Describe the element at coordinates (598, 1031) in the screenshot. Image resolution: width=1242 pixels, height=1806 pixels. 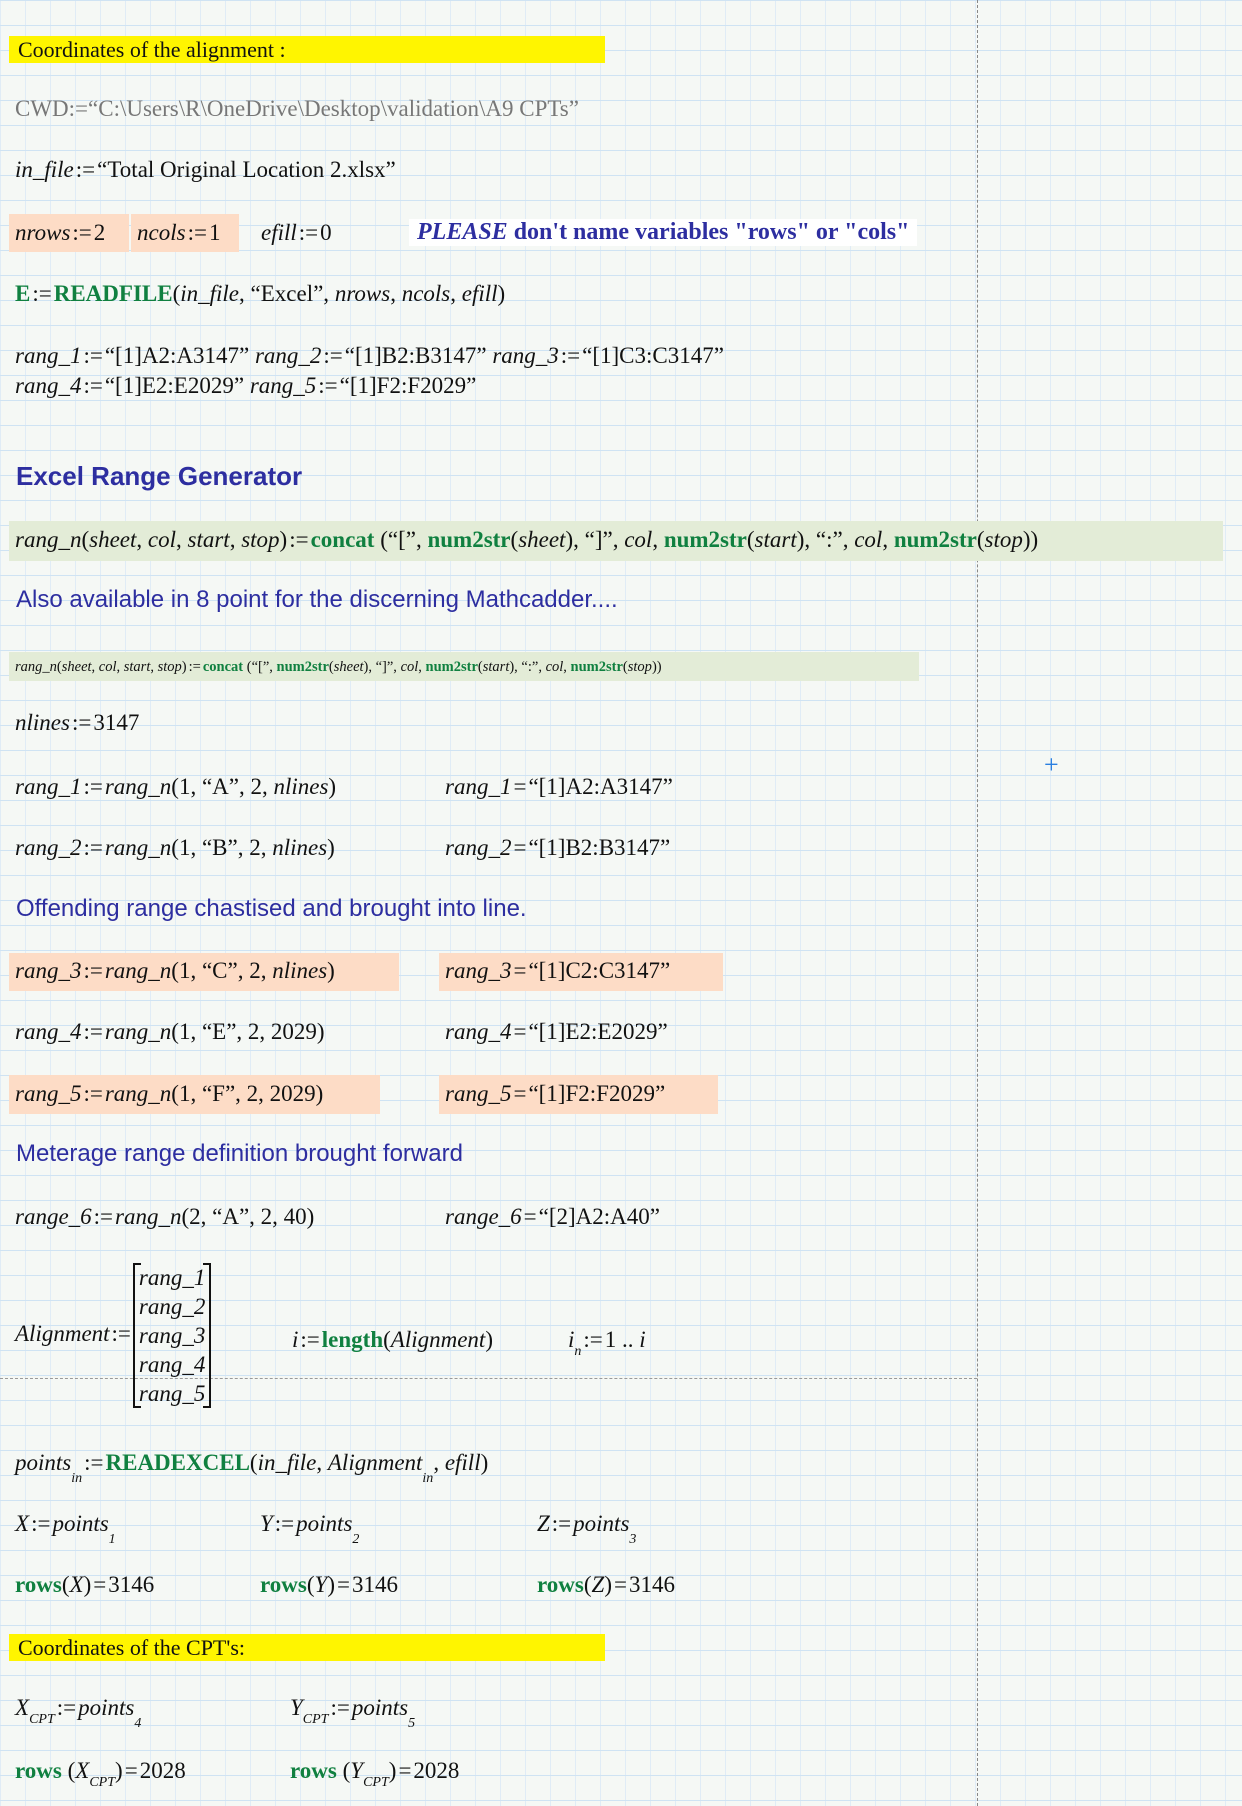
I see `literal: “[1]E2:E2029”` at that location.